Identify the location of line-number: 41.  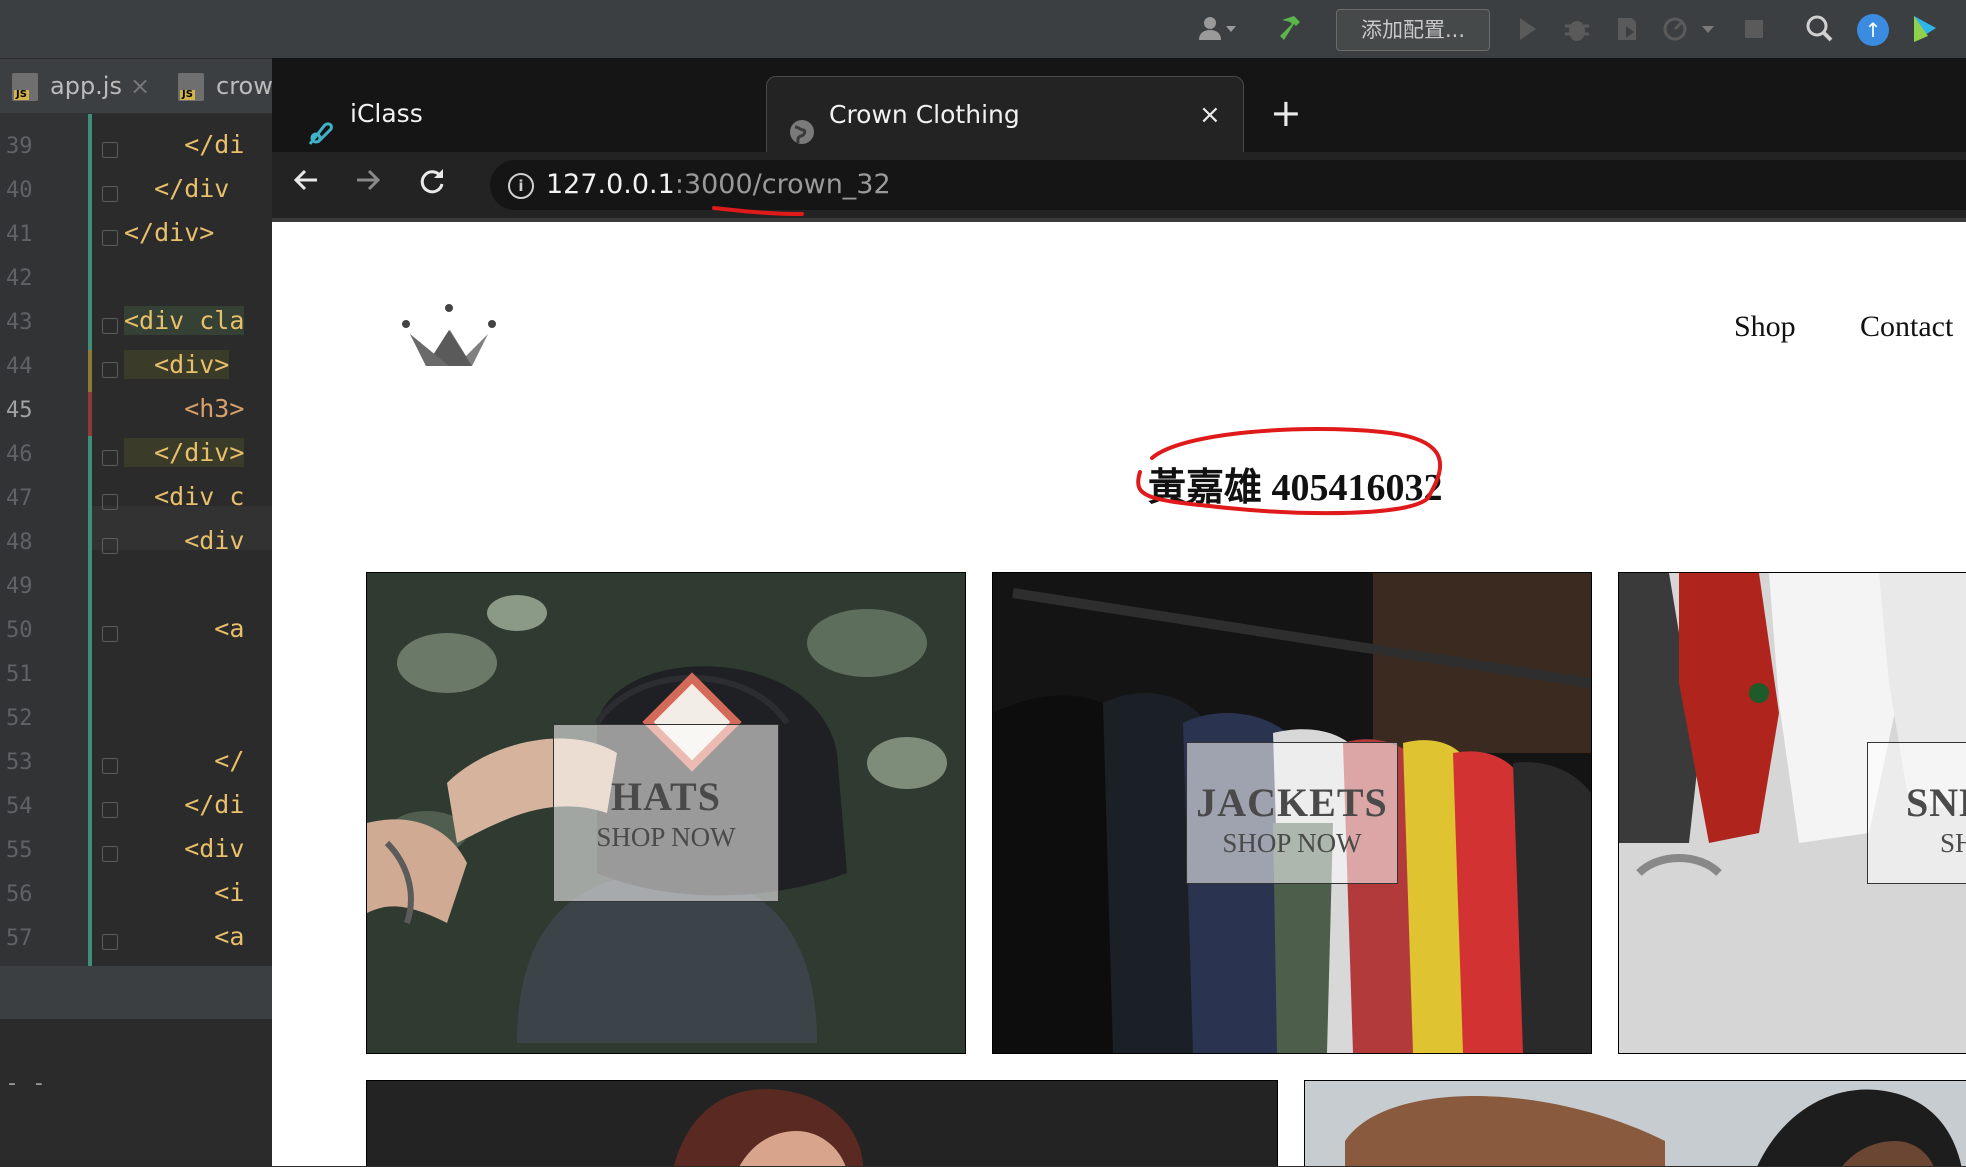
(19, 234).